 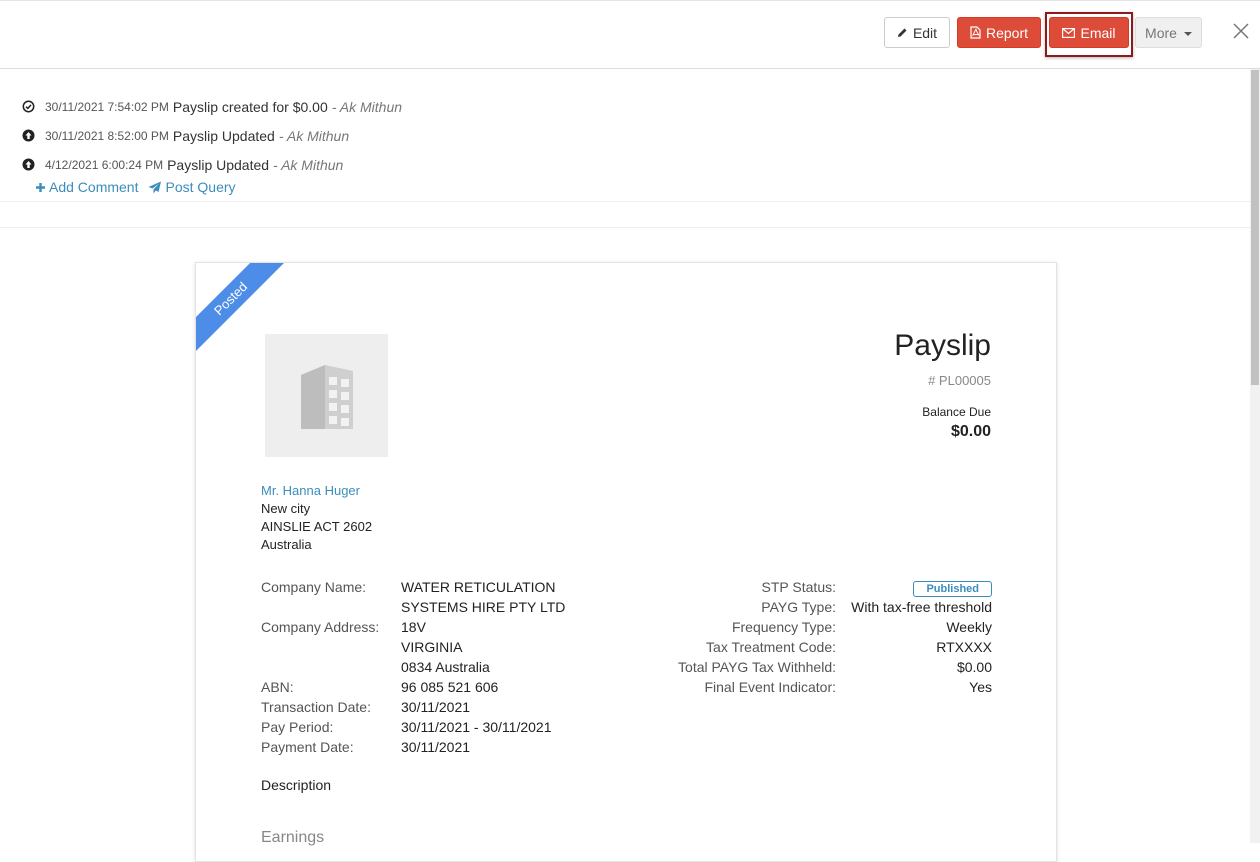 What do you see at coordinates (798, 587) in the screenshot?
I see `stp-status-label: STP Status:` at bounding box center [798, 587].